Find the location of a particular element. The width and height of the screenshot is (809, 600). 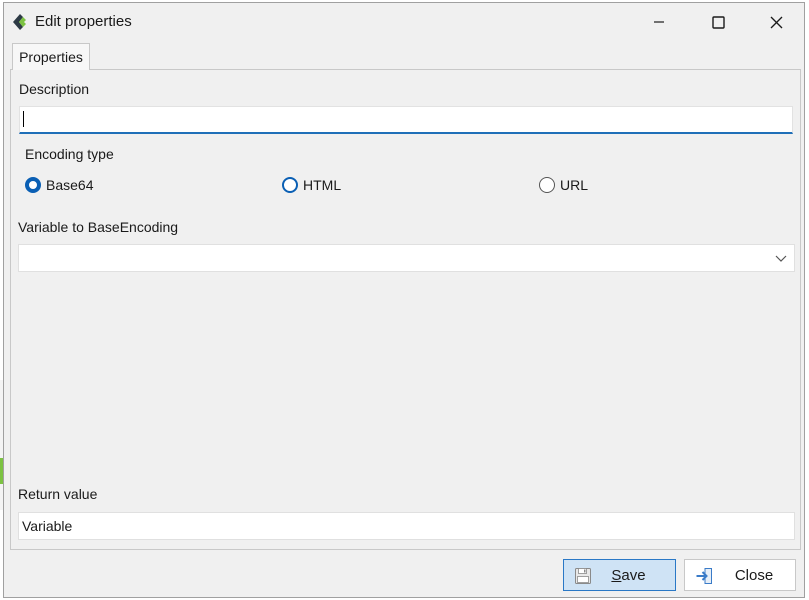

maximize-icon is located at coordinates (718, 22).